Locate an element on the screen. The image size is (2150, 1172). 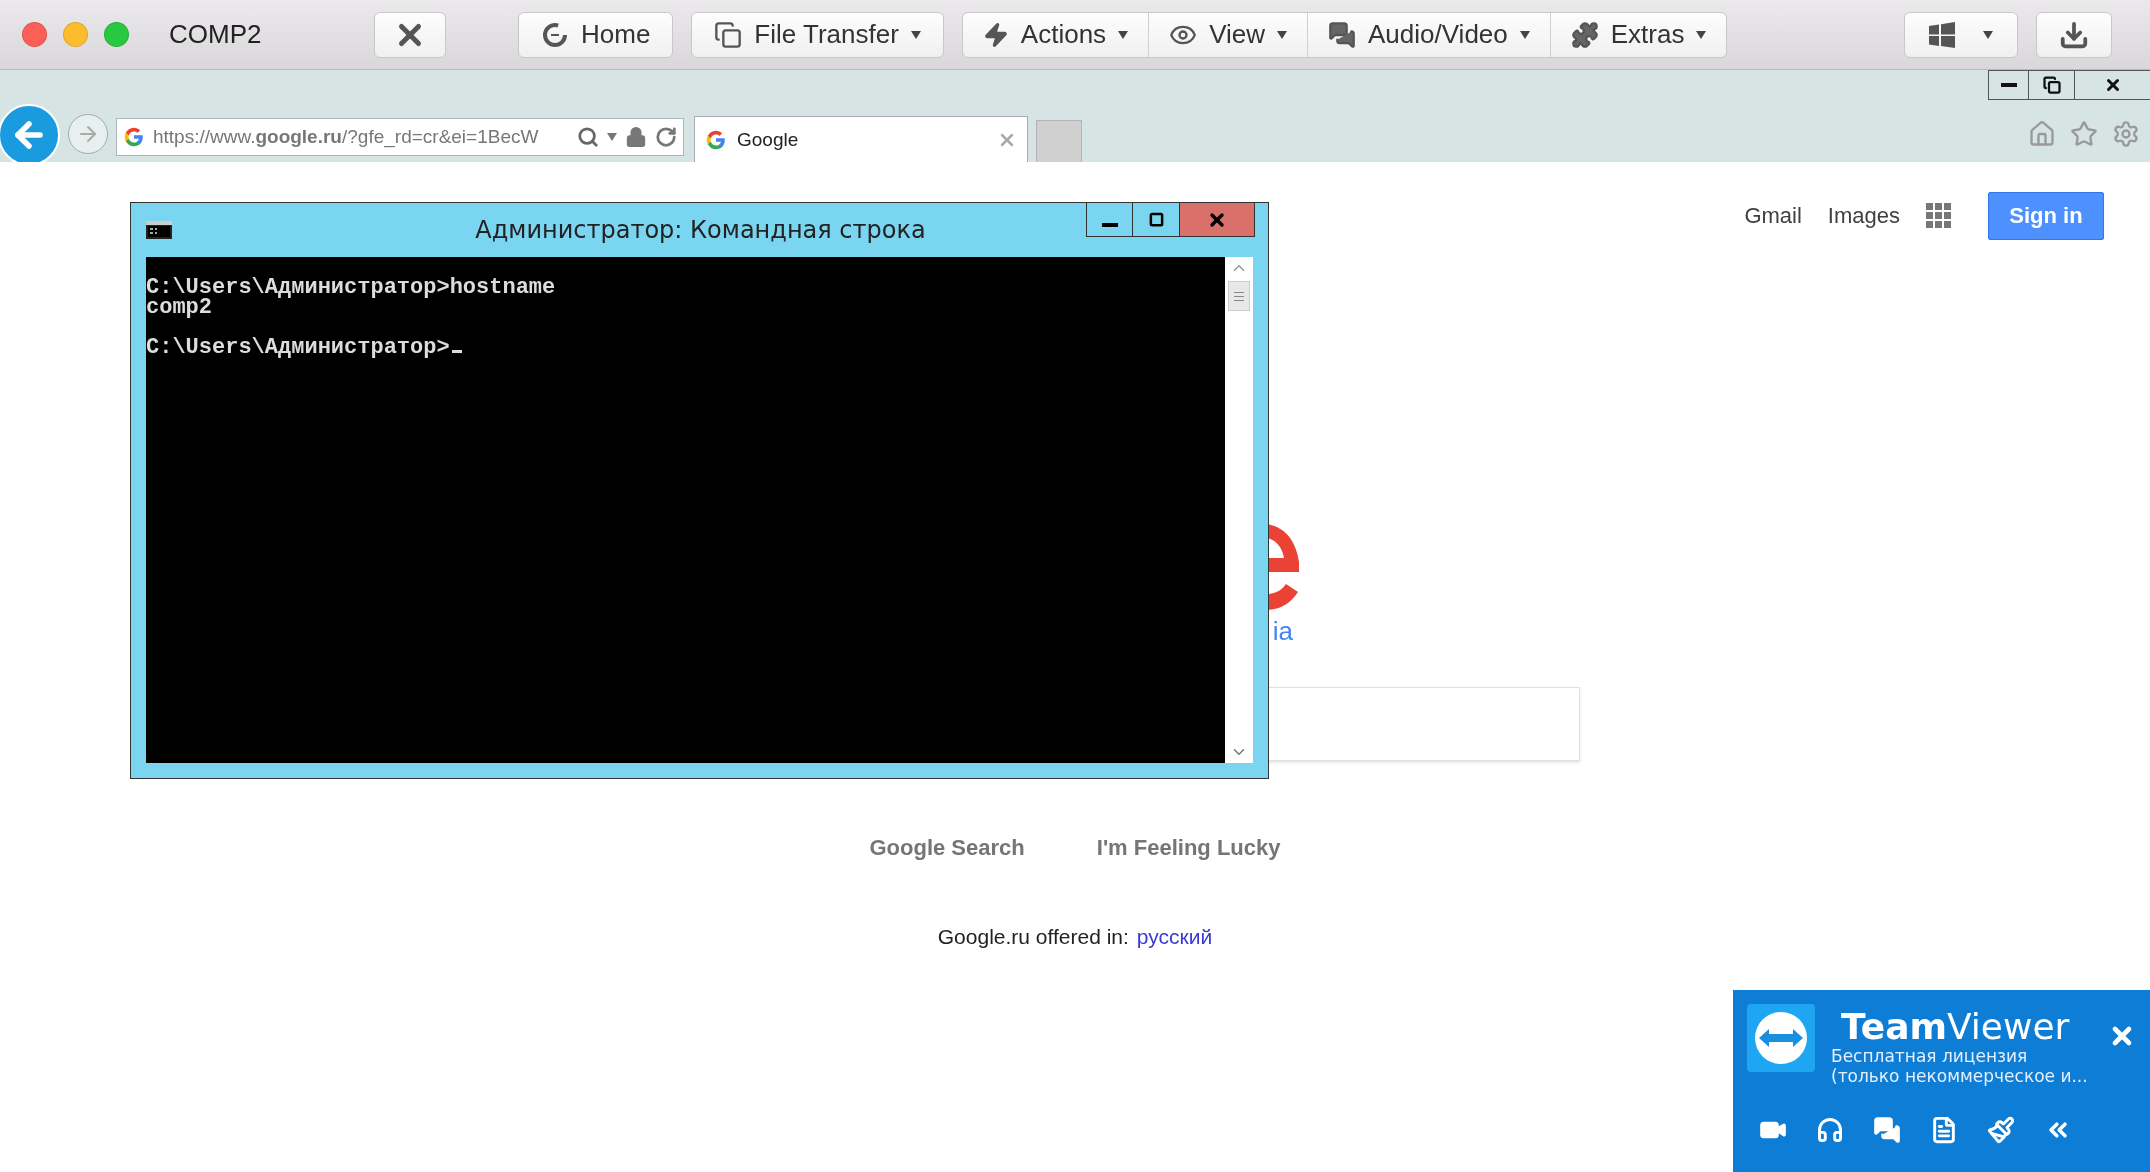
toolbar-button: View is located at coordinates (1227, 34).